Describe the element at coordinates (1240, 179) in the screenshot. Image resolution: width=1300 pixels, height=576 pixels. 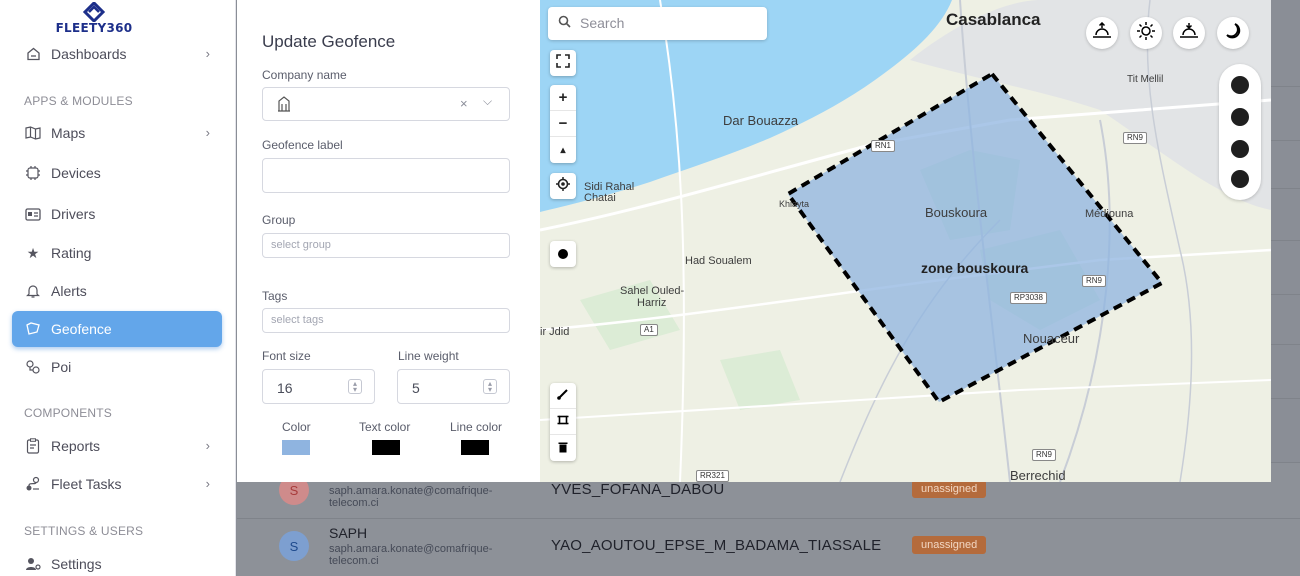
I see `transit-layer-icon` at that location.